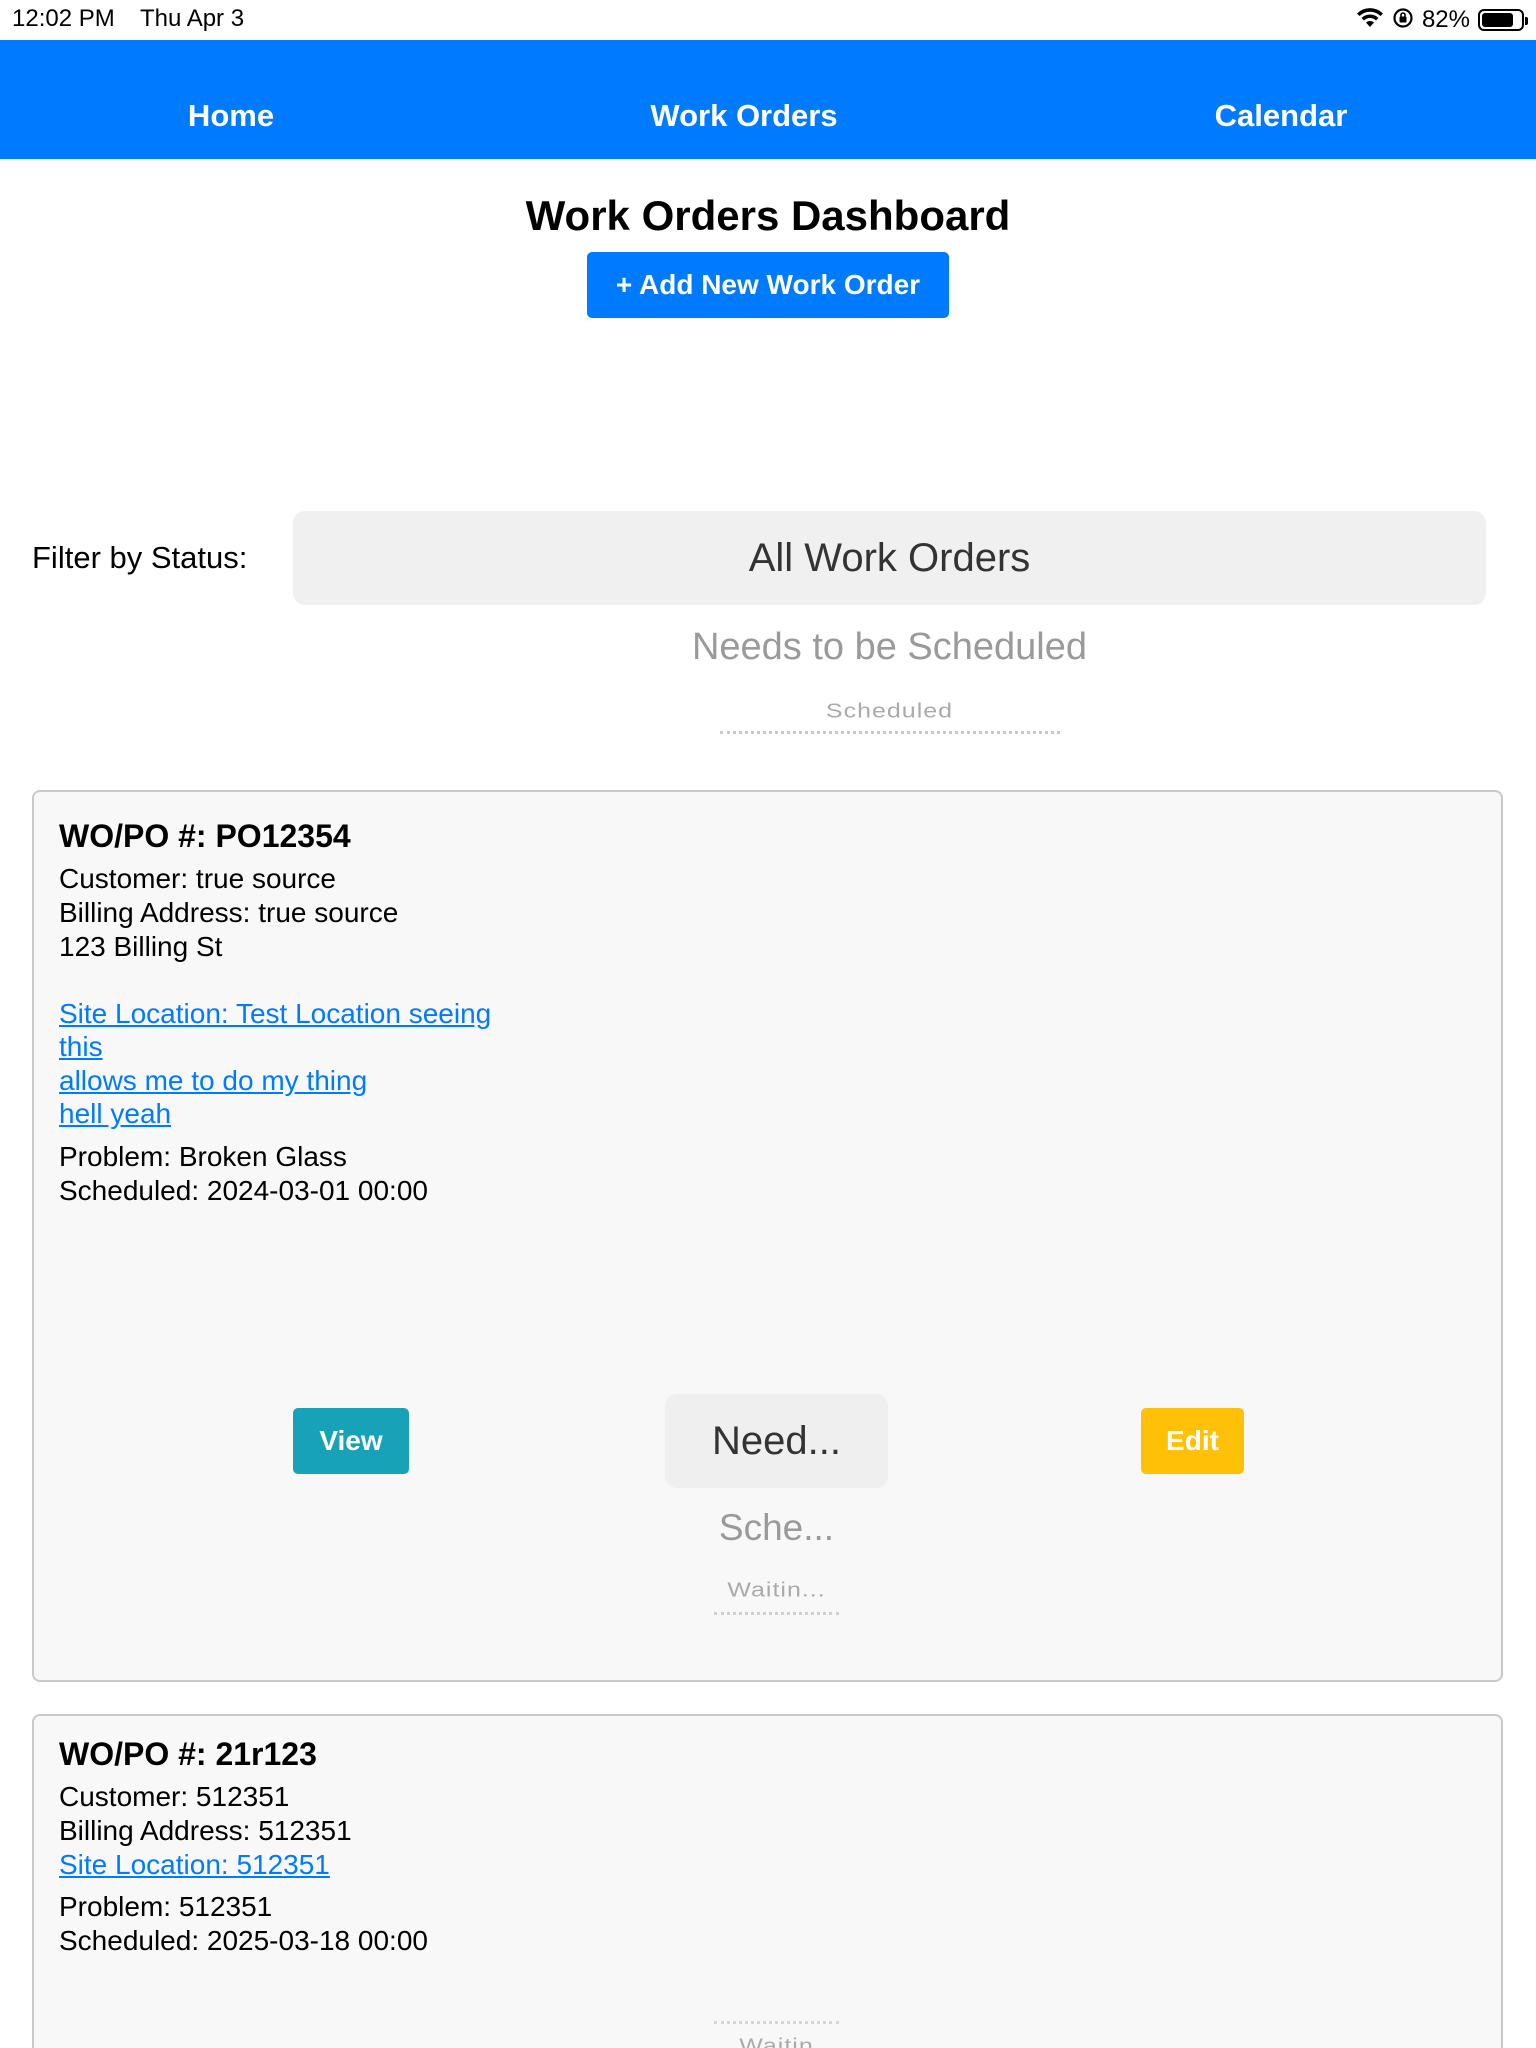  Describe the element at coordinates (1192, 1441) in the screenshot. I see `edit-button: Edit` at that location.